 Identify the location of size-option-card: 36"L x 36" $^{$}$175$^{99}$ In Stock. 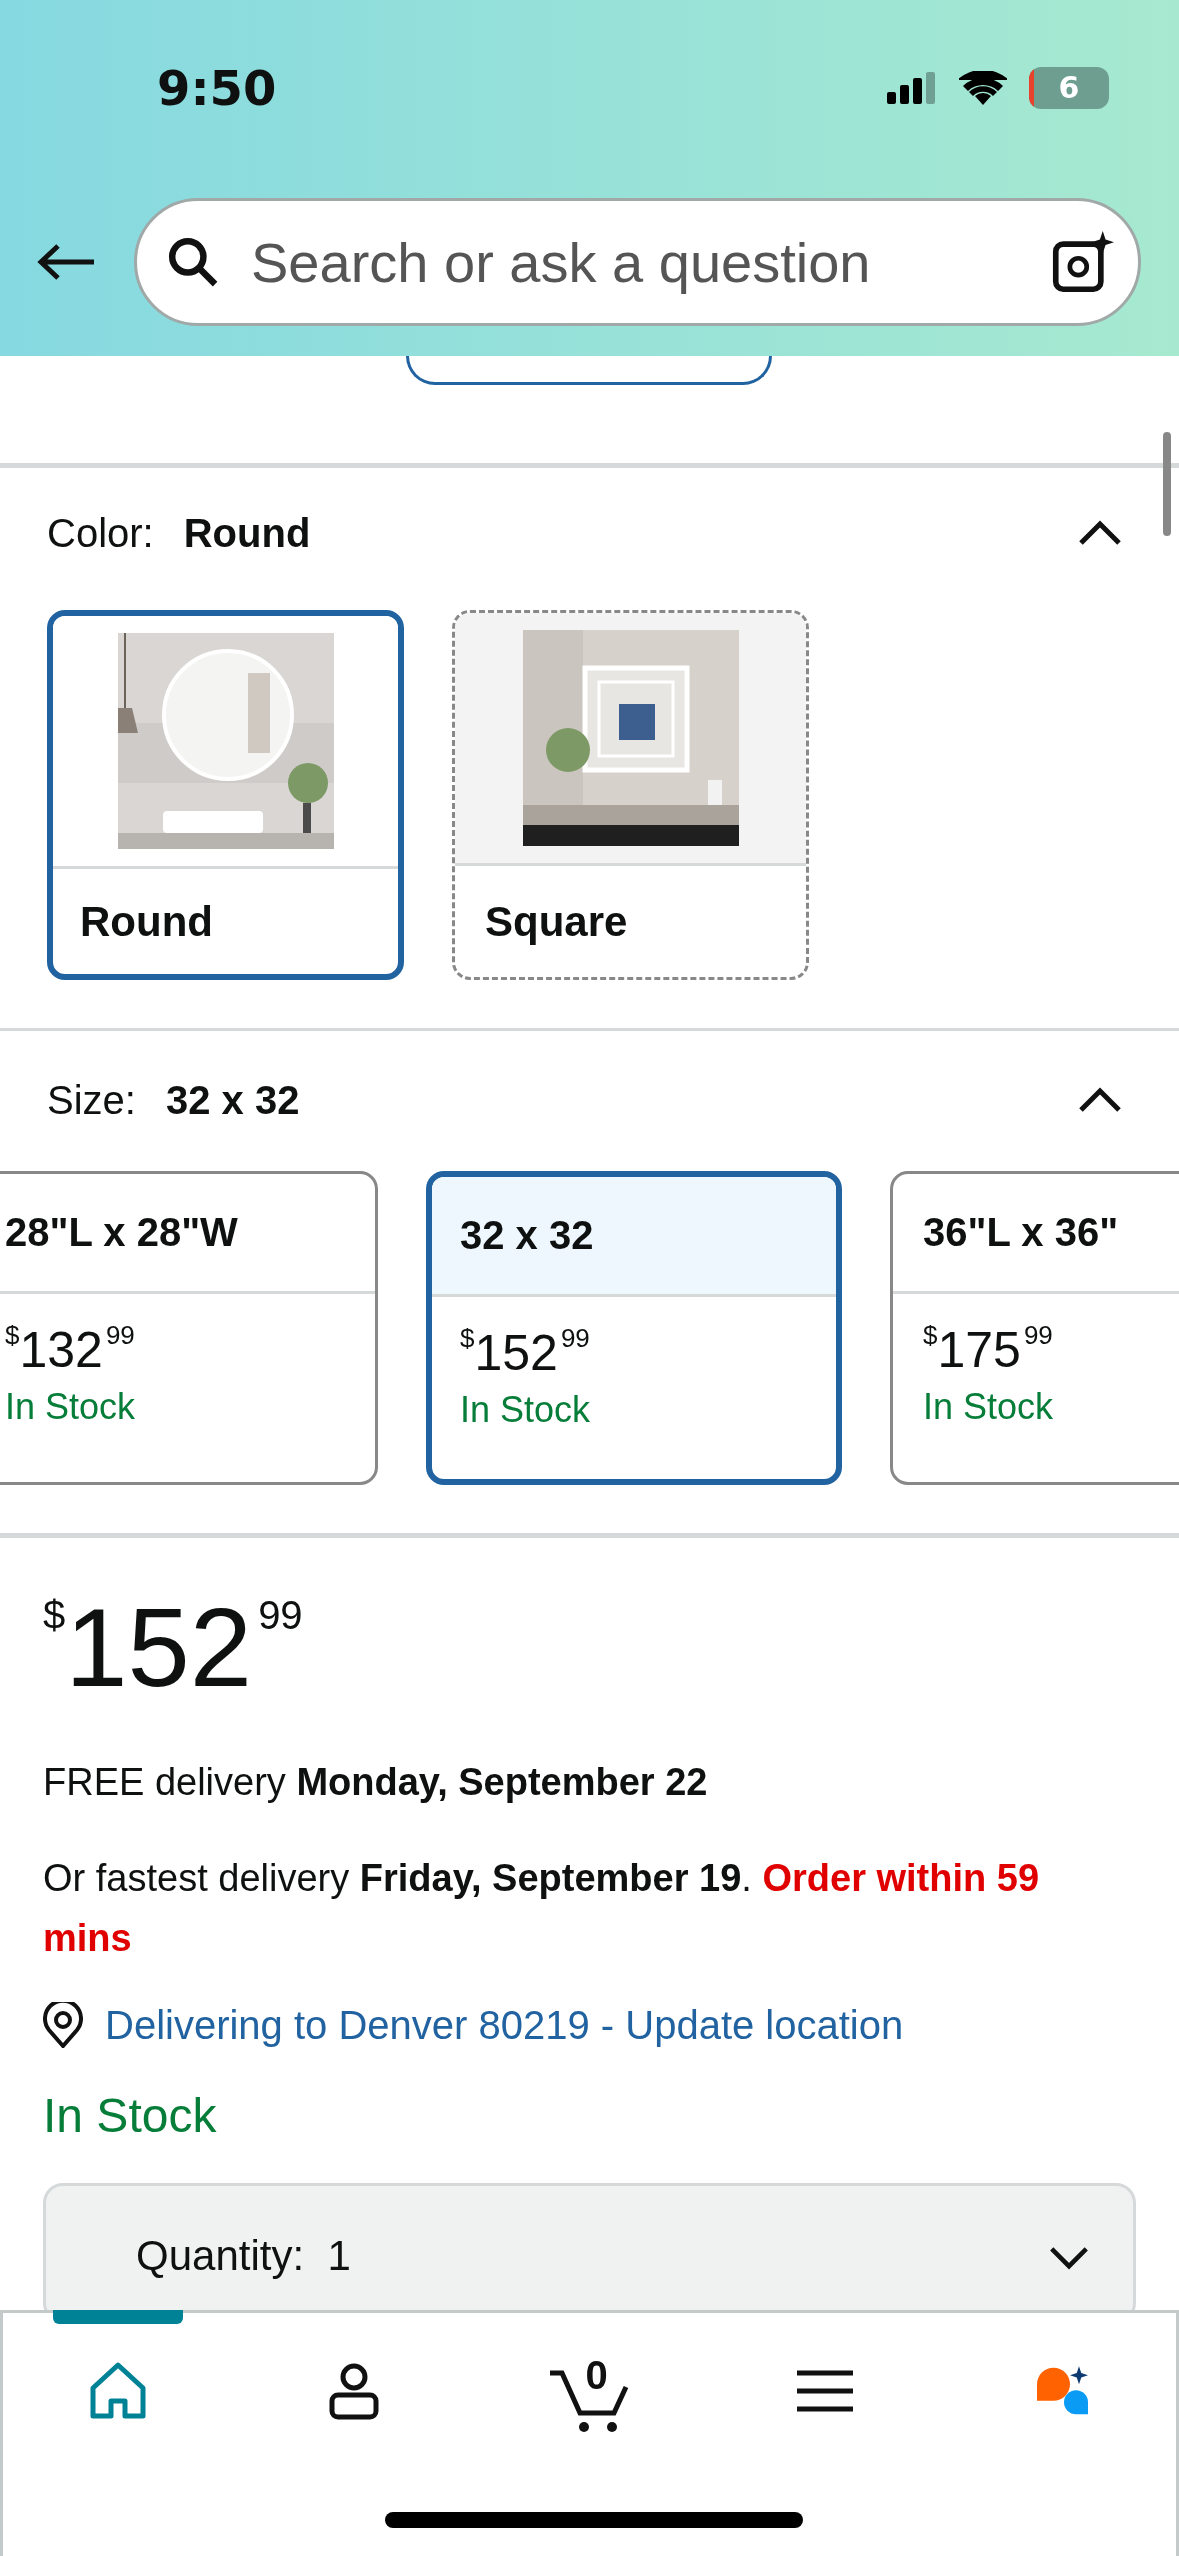
(1034, 1328).